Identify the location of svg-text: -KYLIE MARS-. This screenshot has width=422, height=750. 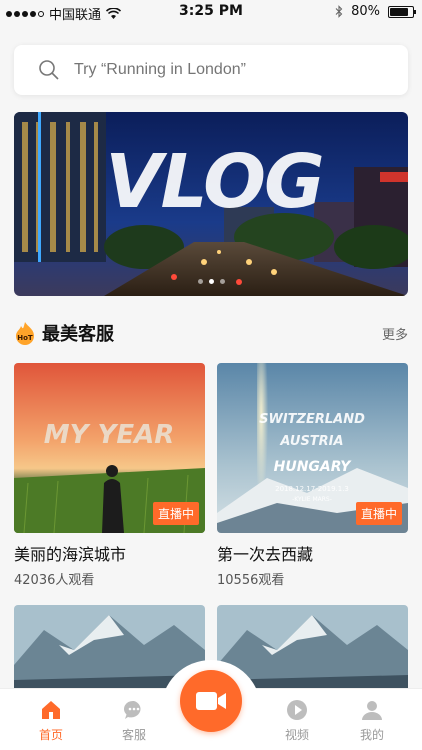
(312, 499).